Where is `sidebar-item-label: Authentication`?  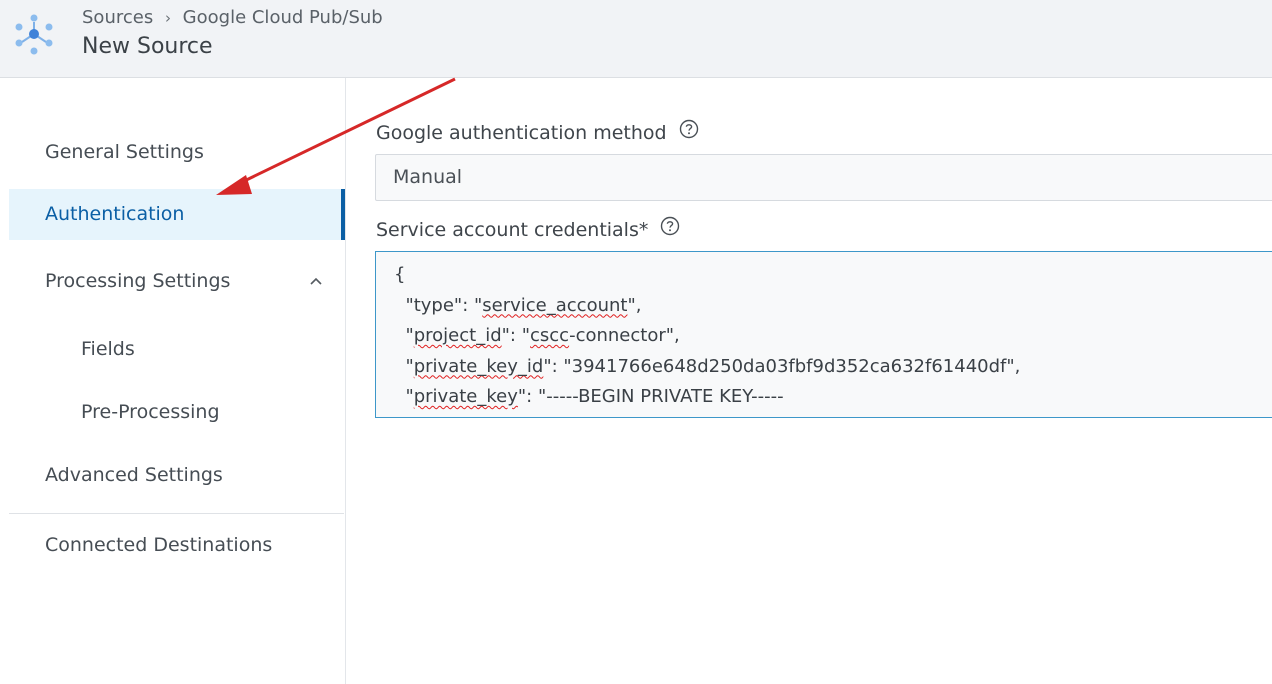 sidebar-item-label: Authentication is located at coordinates (115, 214).